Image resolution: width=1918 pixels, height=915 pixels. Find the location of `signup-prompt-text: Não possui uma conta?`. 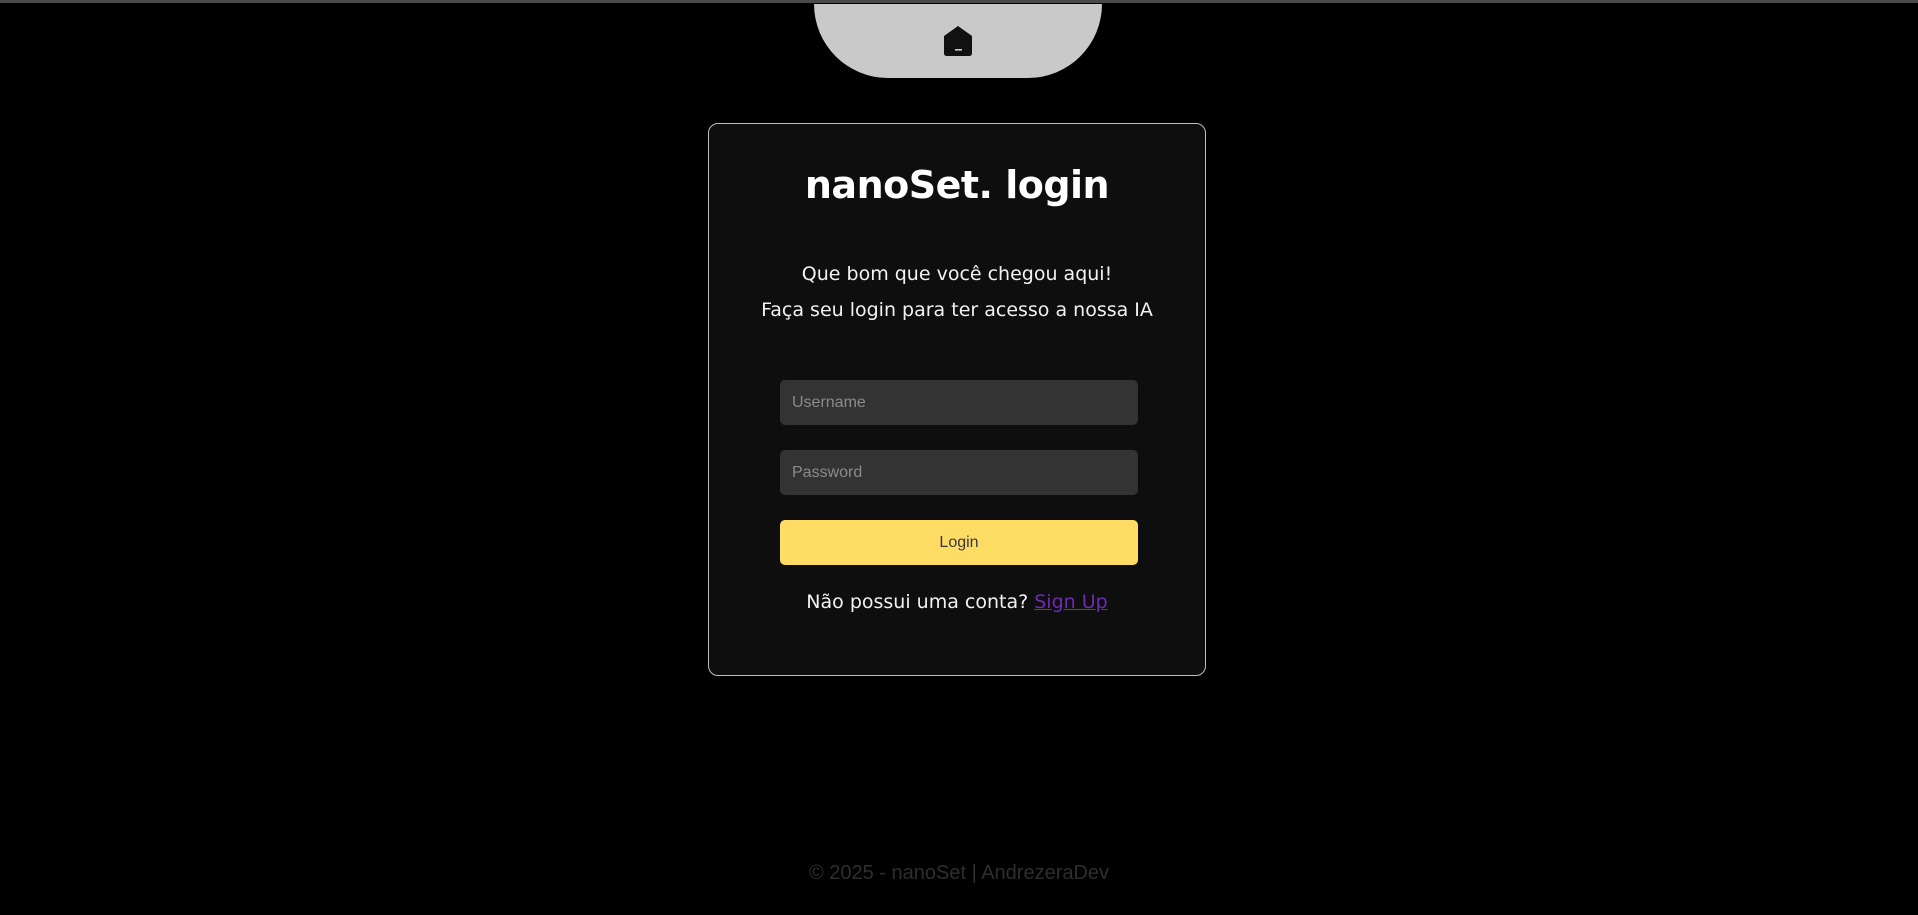

signup-prompt-text: Não possui uma conta? is located at coordinates (920, 602).